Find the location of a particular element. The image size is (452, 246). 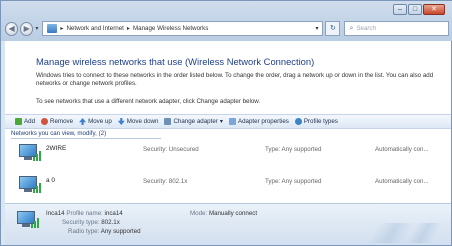

add-icon is located at coordinates (18, 121).